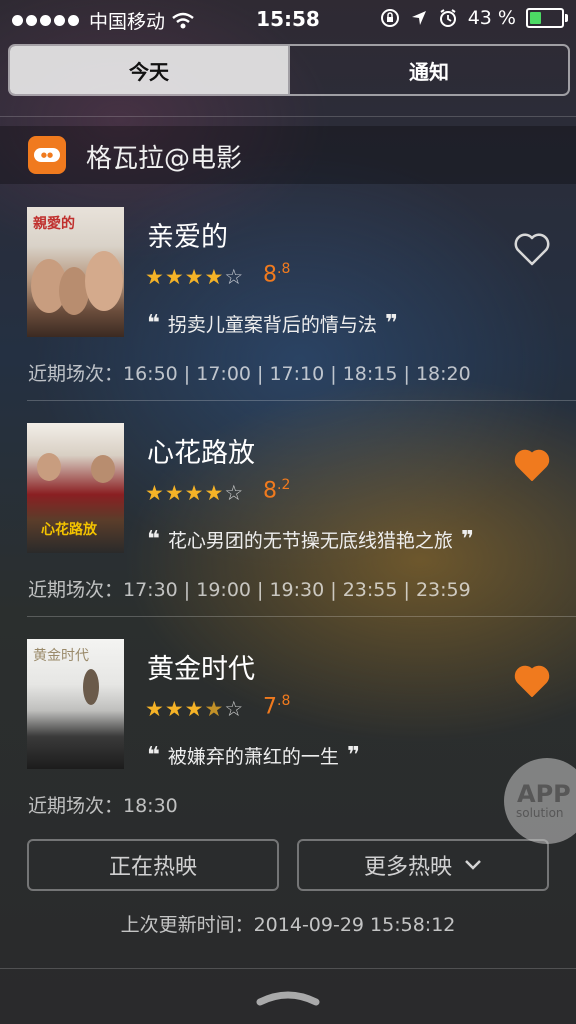  Describe the element at coordinates (473, 865) in the screenshot. I see `chevron-down-icon` at that location.